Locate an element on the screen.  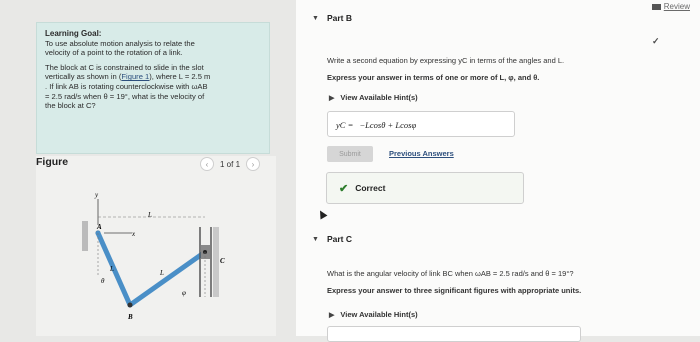
pin-B is located at coordinates (130, 305).